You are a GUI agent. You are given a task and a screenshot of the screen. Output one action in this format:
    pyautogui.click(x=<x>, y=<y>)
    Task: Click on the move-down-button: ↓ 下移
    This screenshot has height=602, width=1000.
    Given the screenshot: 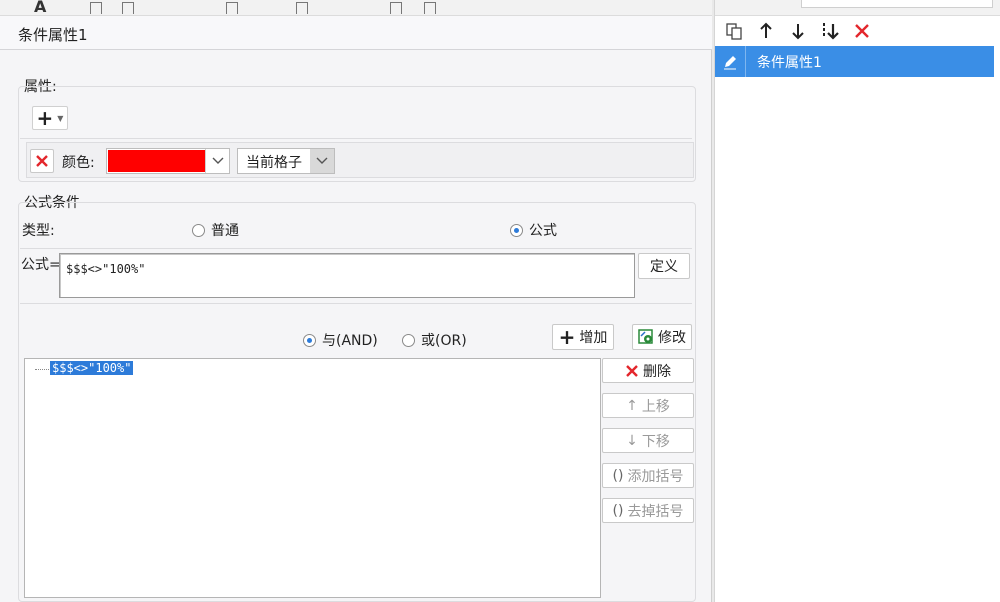 What is the action you would take?
    pyautogui.click(x=648, y=440)
    